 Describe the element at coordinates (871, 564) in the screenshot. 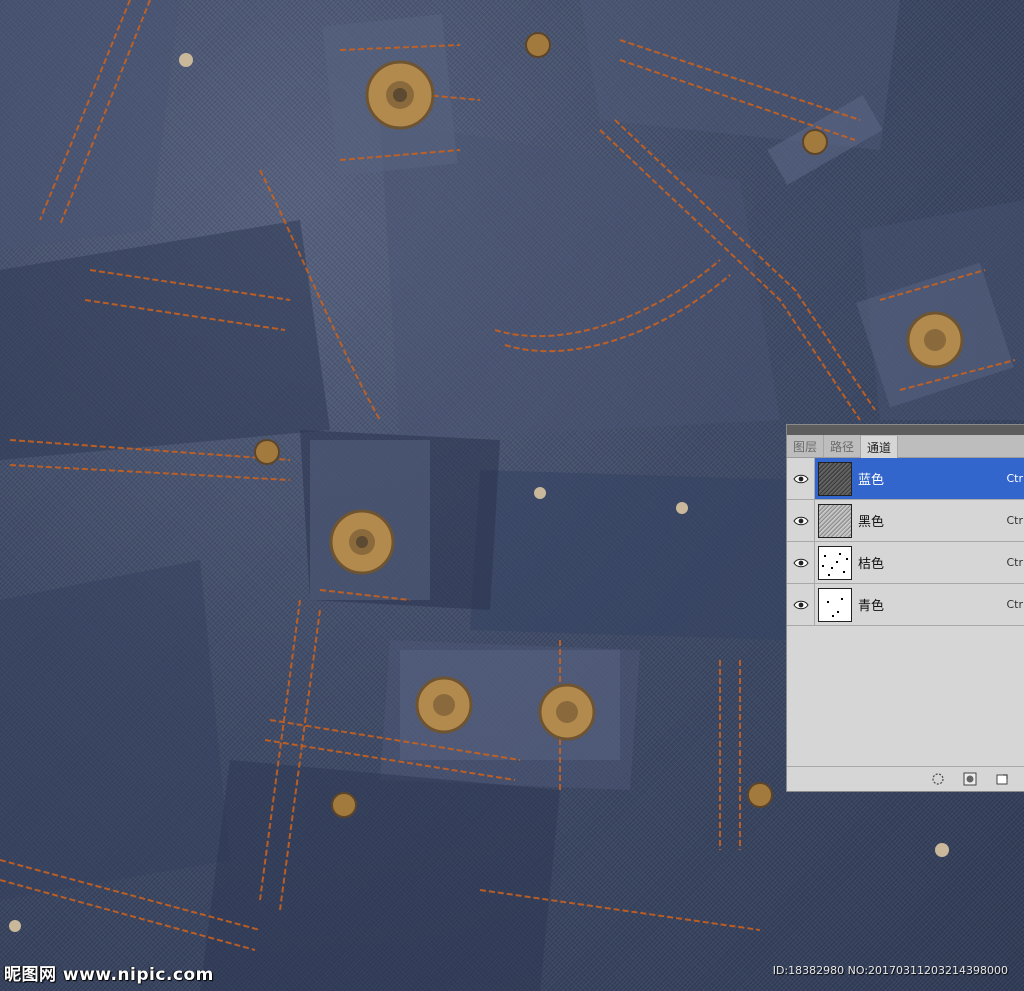

I see `channel-name: 桔色` at that location.